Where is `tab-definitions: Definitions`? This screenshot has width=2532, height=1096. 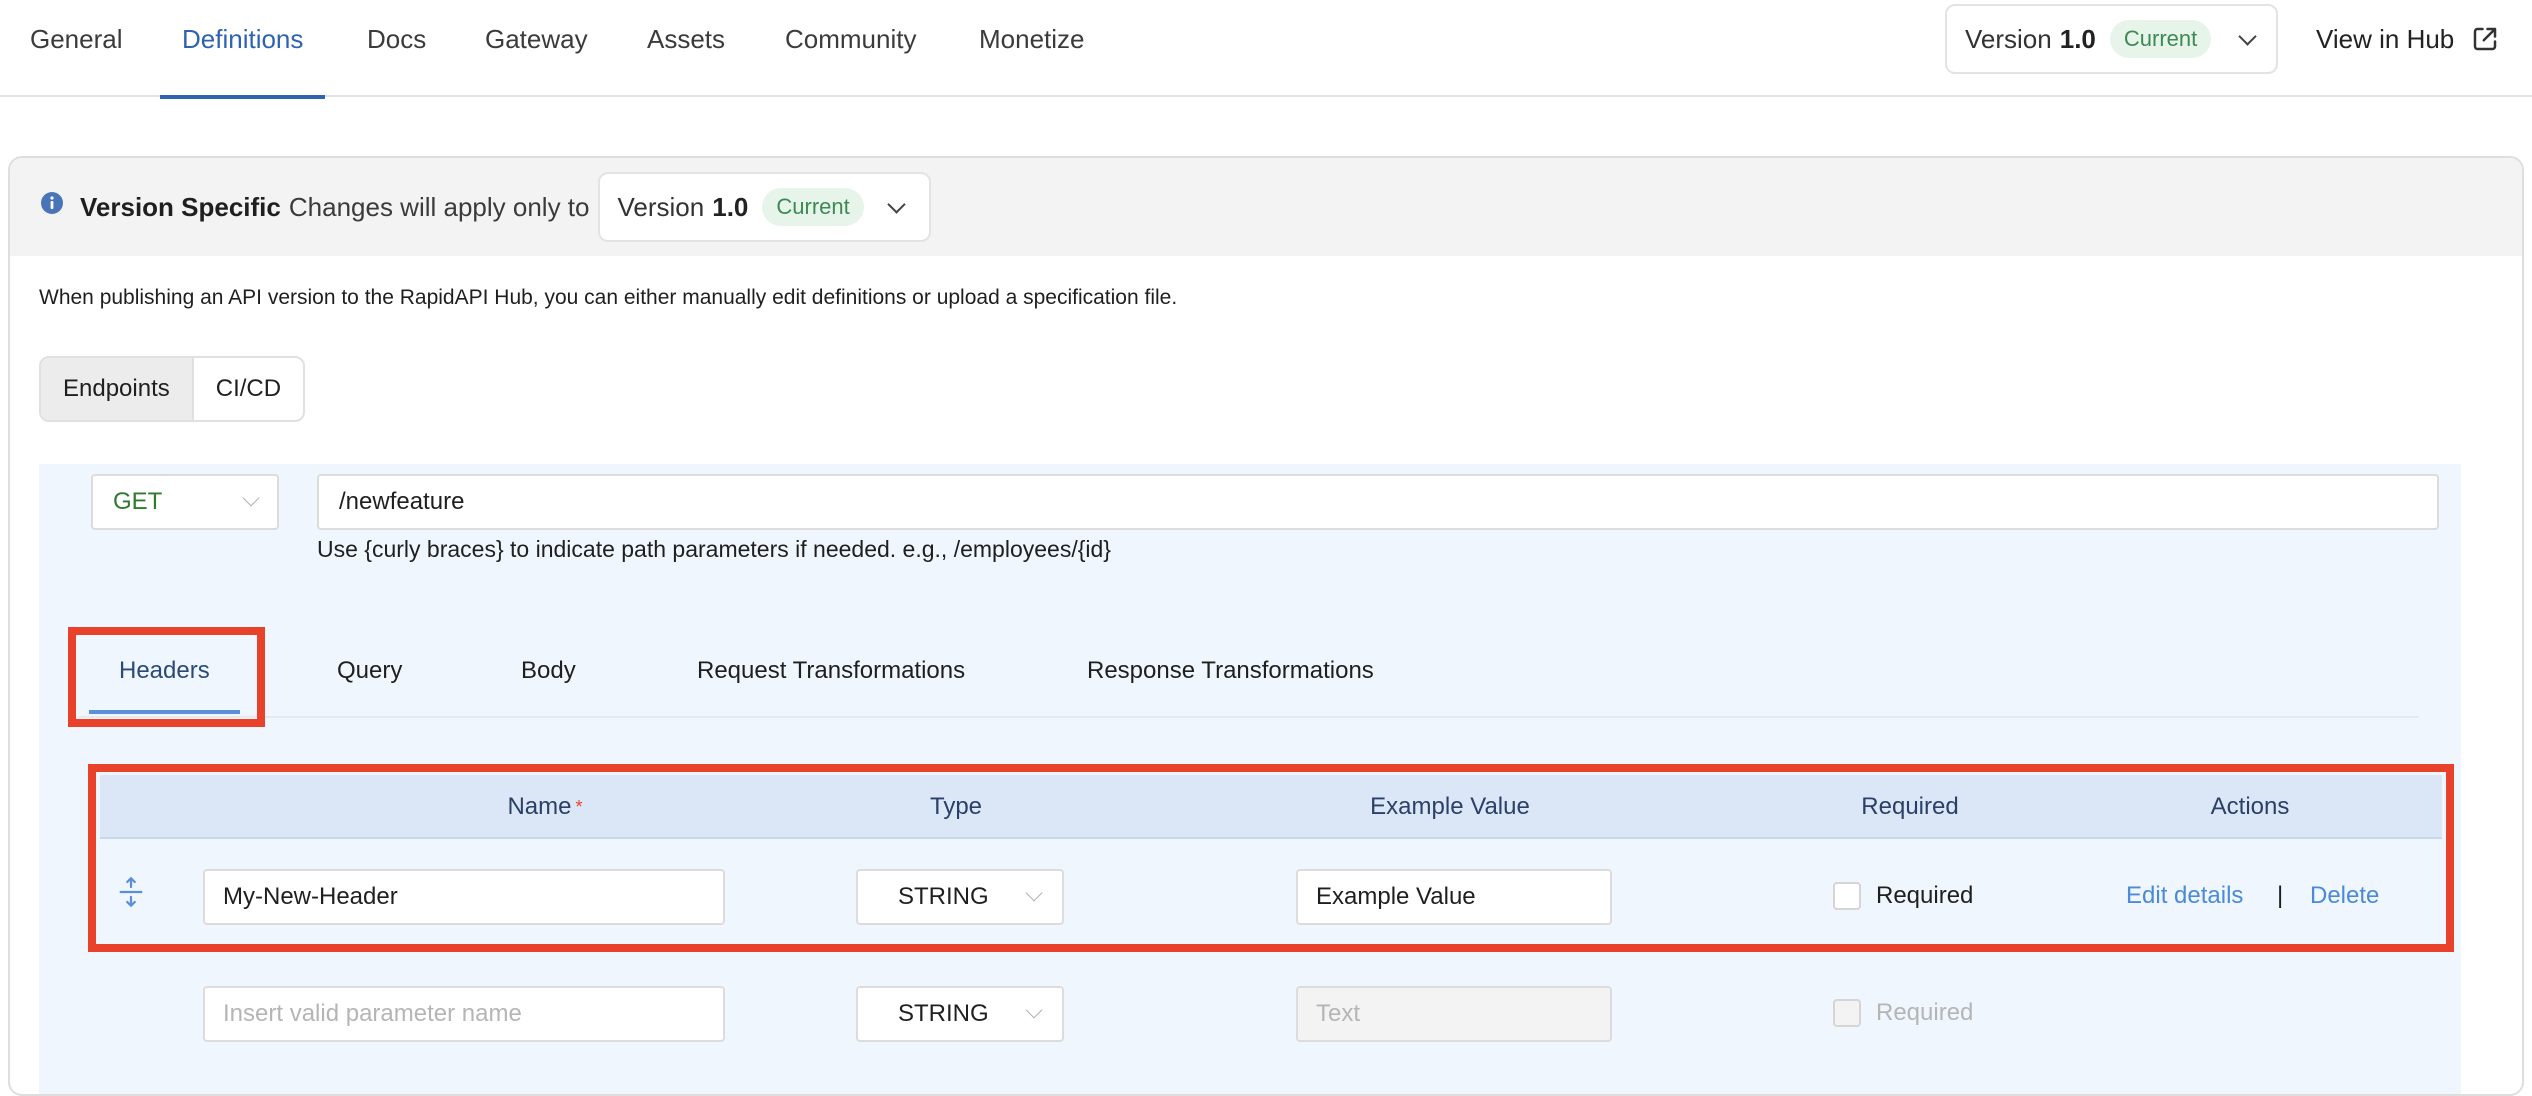 tab-definitions: Definitions is located at coordinates (242, 49).